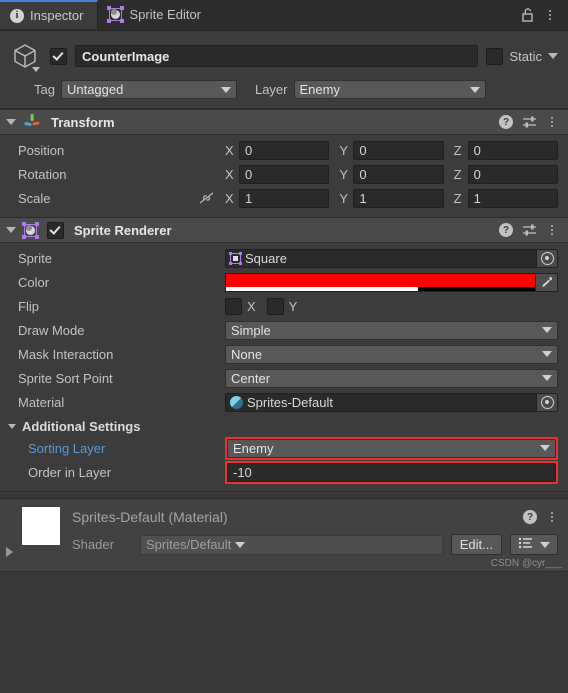 This screenshot has width=568, height=693. I want to click on flip-label: Flip, so click(28, 306).